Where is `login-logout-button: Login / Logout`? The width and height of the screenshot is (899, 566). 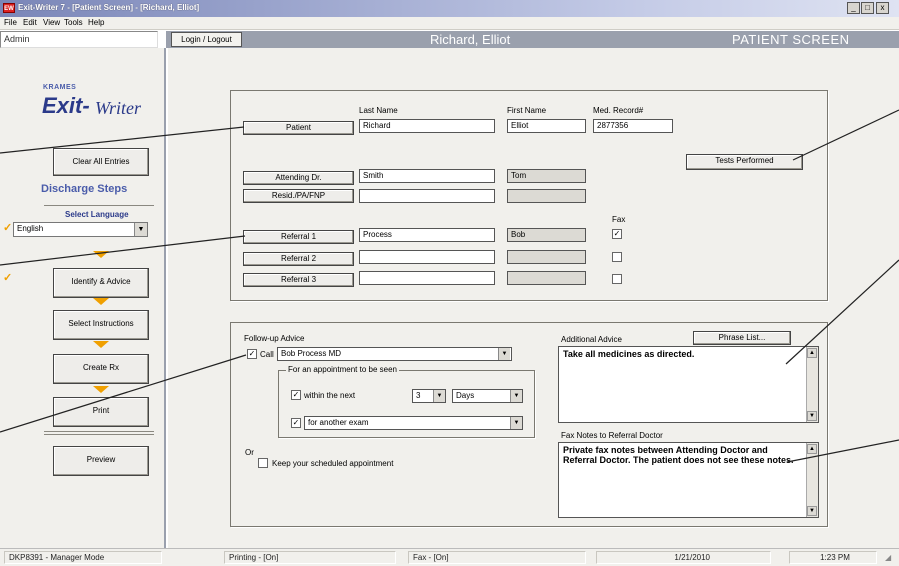
login-logout-button: Login / Logout is located at coordinates (206, 39).